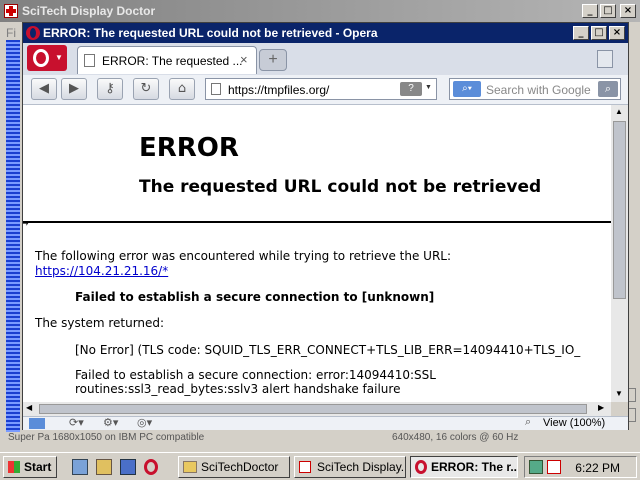 The height and width of the screenshot is (480, 640). I want to click on opera-menu-button: ▼, so click(47, 58).